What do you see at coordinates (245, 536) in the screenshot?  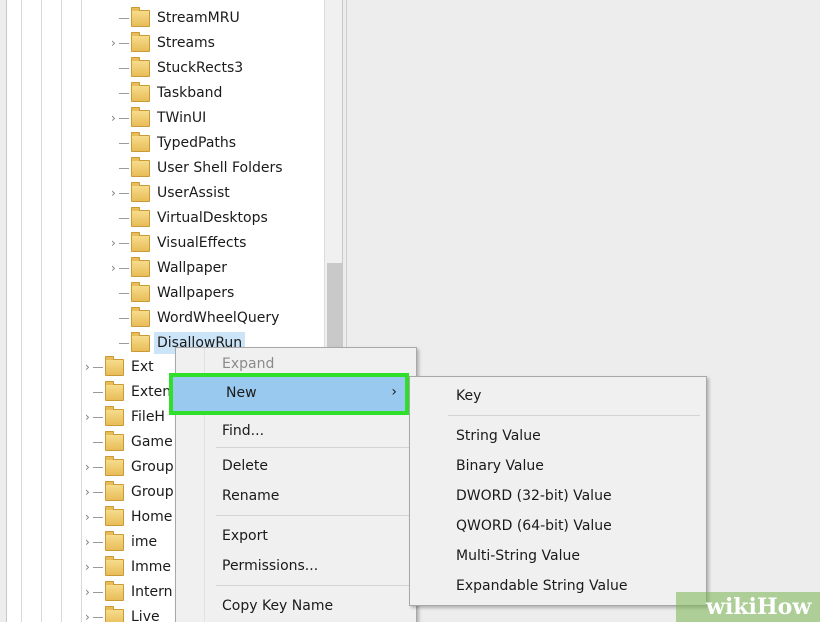 I see `menu-item-export: Export` at bounding box center [245, 536].